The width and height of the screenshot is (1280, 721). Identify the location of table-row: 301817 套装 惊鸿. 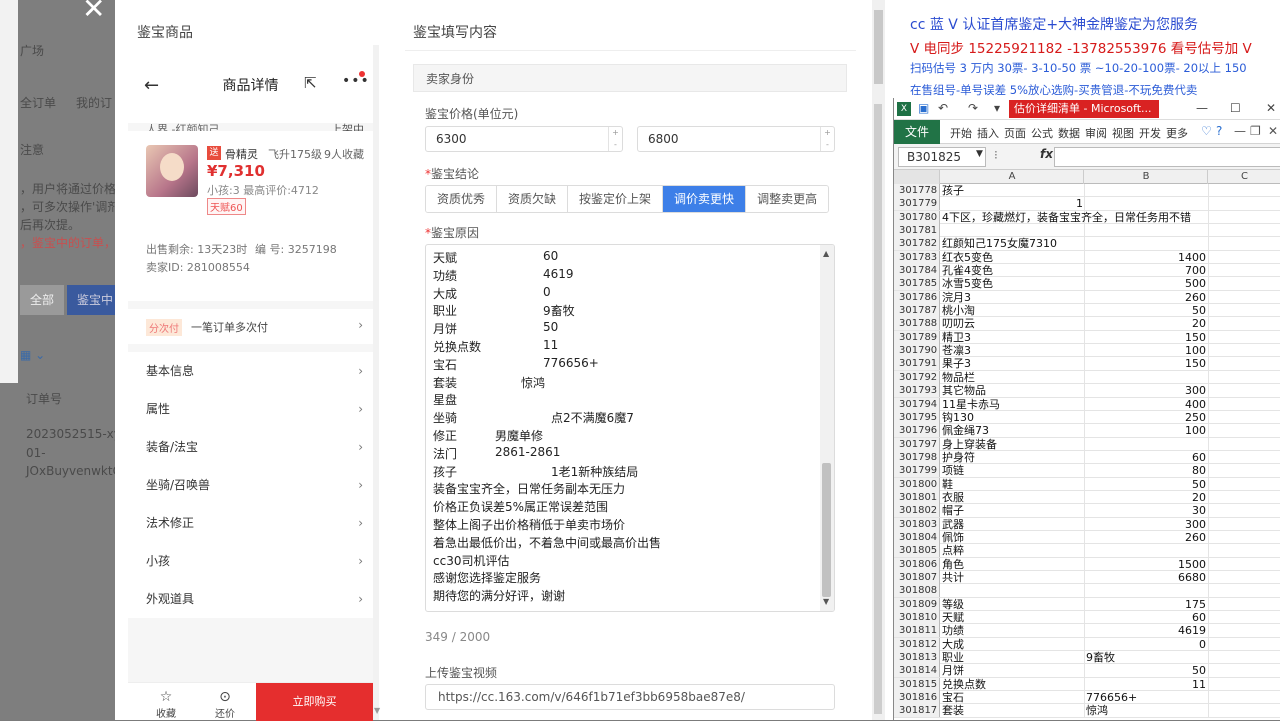
(1087, 711).